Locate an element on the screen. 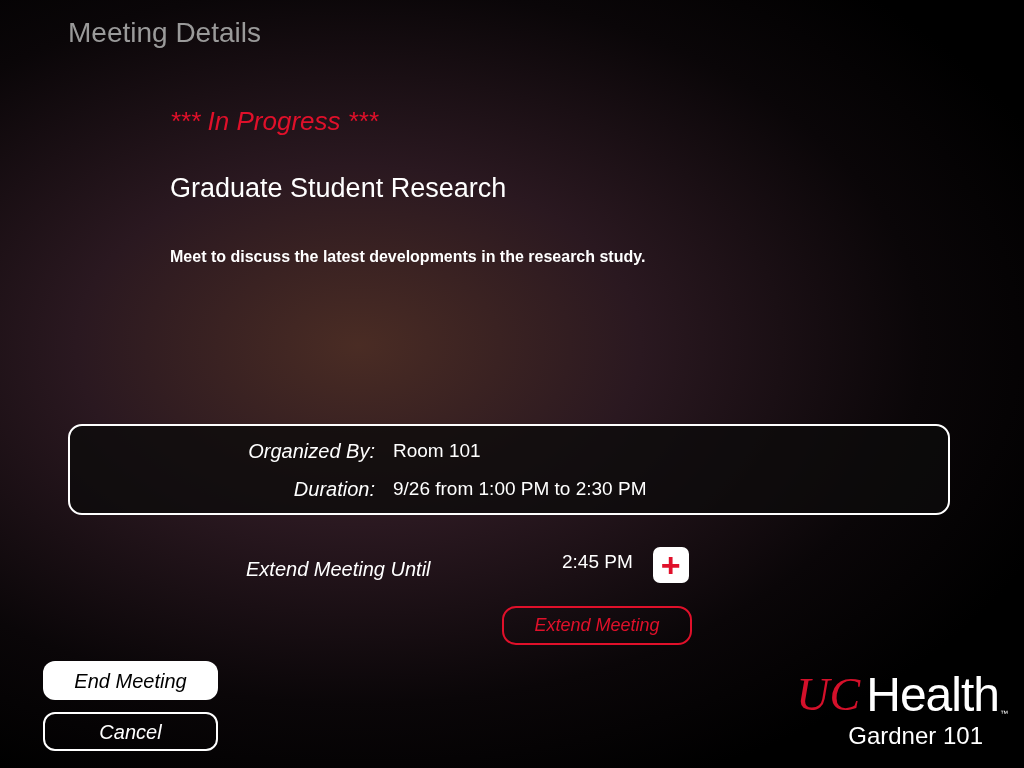  room-name: Gardner 101 is located at coordinates (915, 736).